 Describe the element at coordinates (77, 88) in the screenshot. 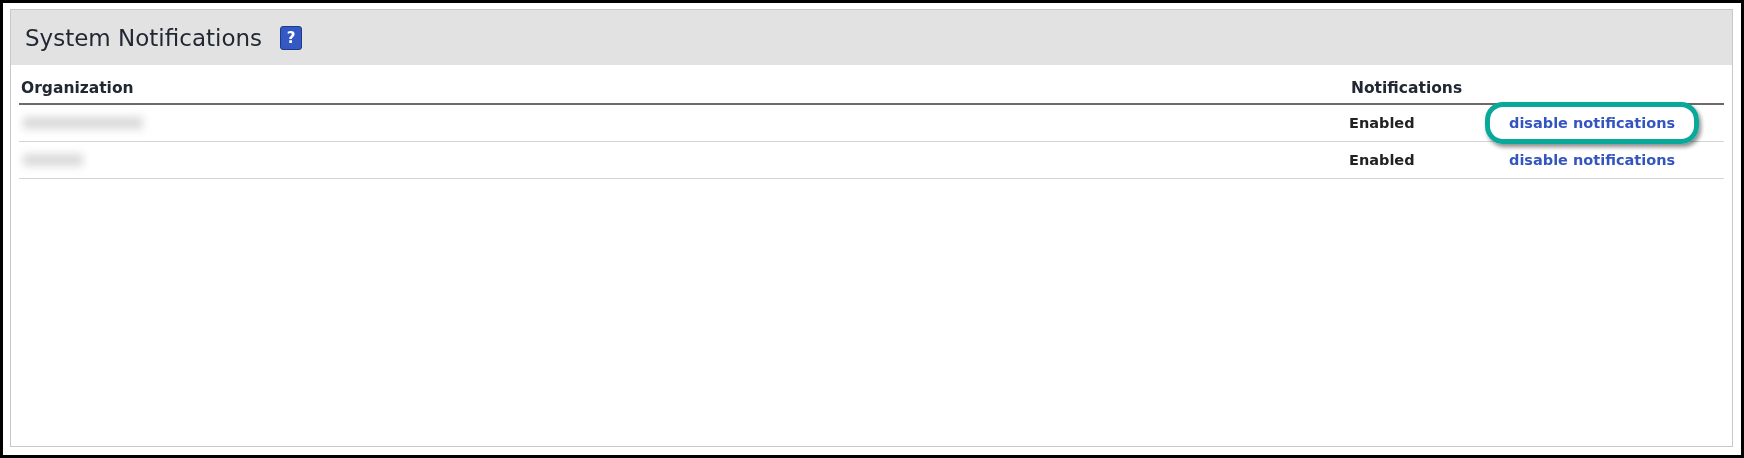

I see `column-header: Organization` at that location.